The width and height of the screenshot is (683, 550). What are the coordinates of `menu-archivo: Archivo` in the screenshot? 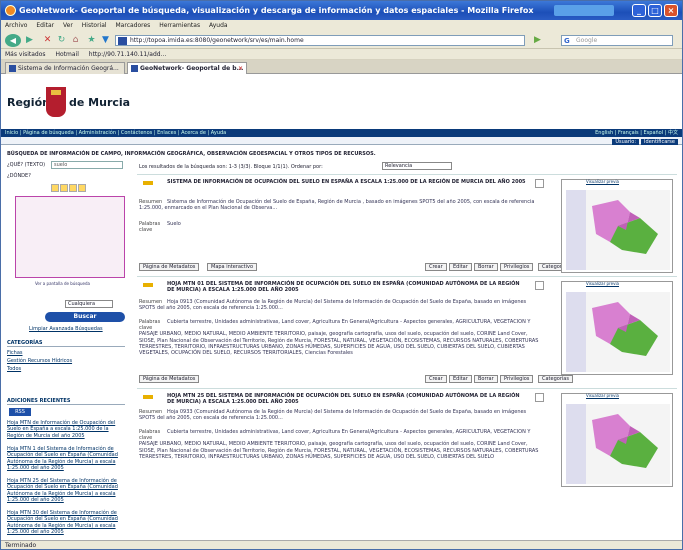 It's located at (16, 25).